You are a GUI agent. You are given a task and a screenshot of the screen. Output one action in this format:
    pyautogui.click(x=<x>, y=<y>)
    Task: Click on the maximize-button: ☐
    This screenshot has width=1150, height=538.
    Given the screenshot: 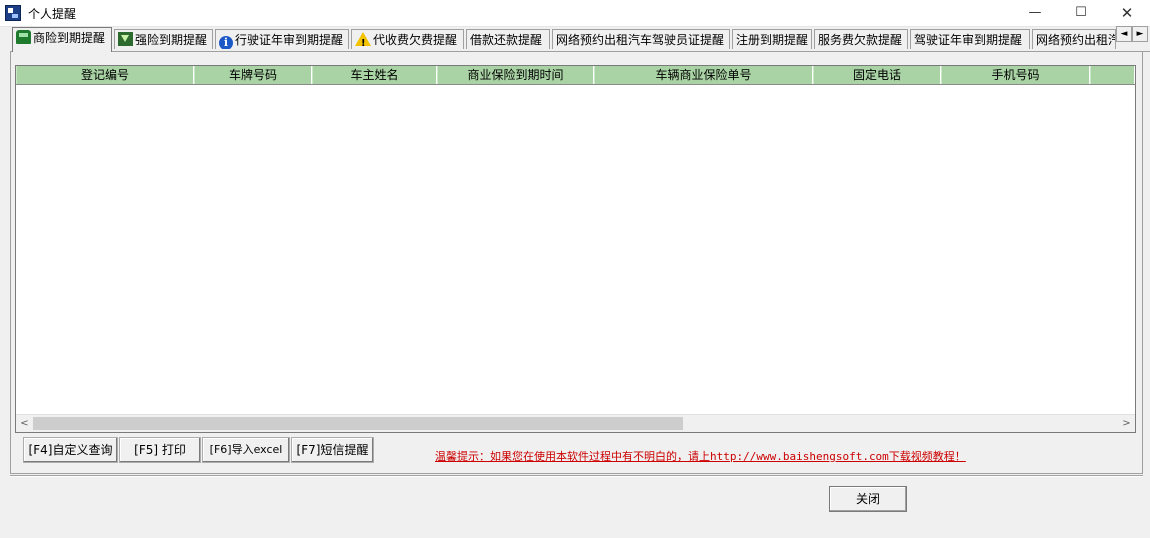 What is the action you would take?
    pyautogui.click(x=1081, y=13)
    